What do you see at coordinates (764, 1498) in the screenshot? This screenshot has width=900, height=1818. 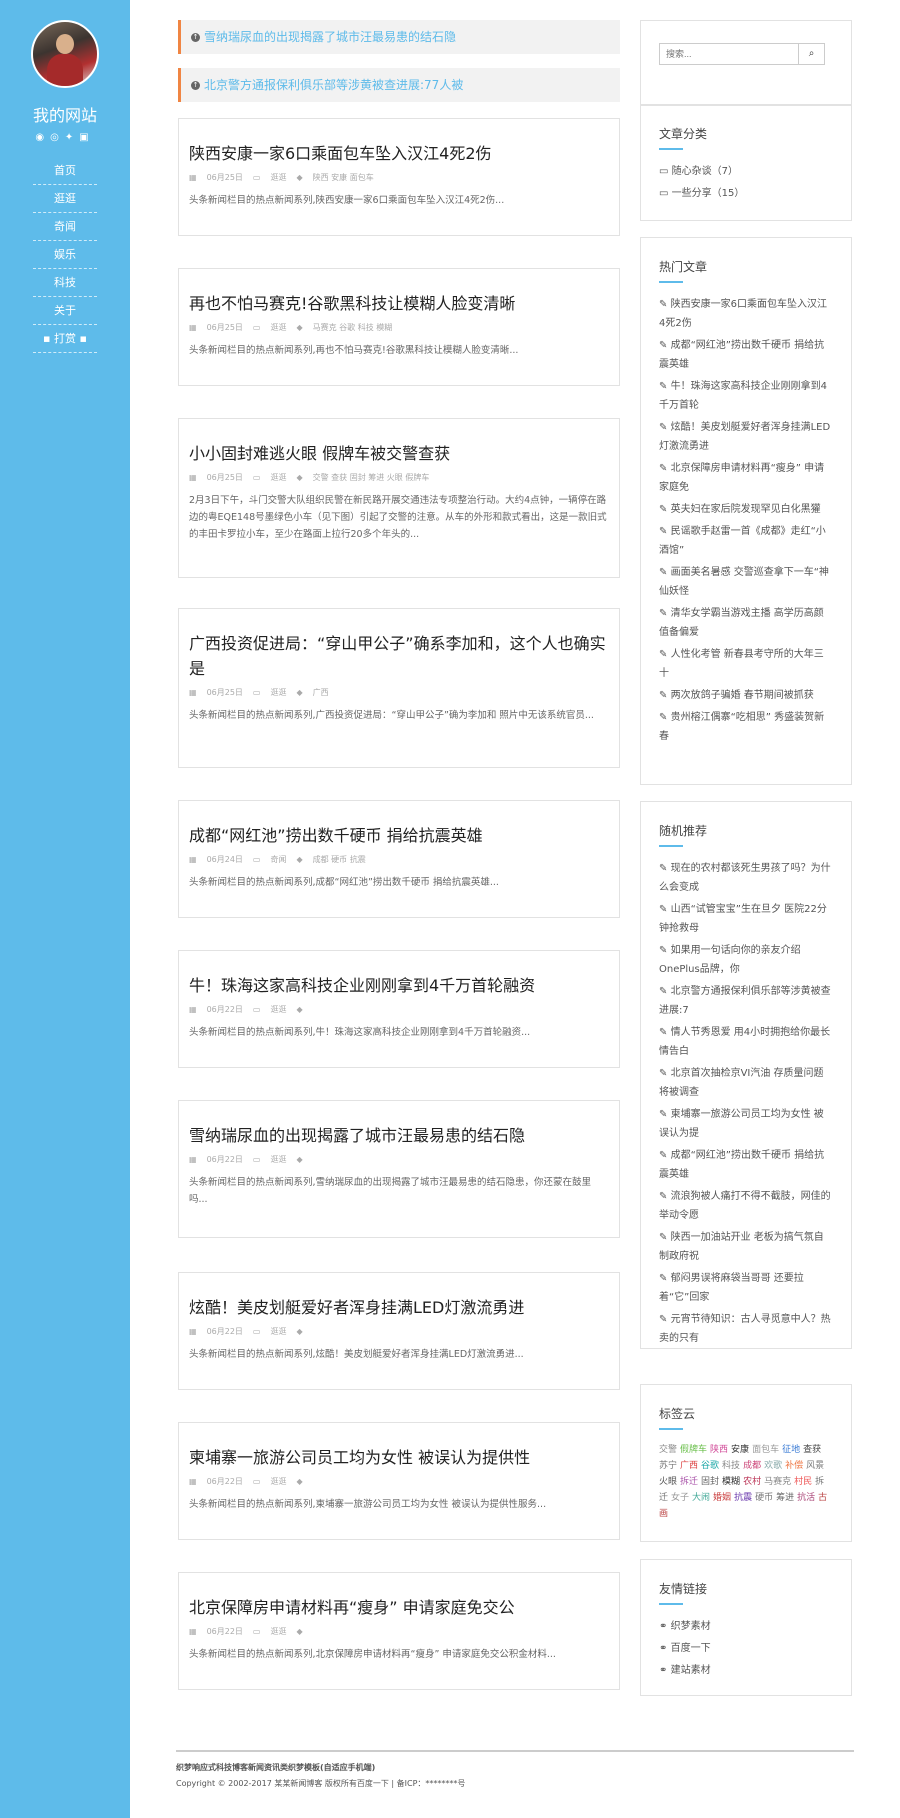 I see `tag-link: 硬币` at bounding box center [764, 1498].